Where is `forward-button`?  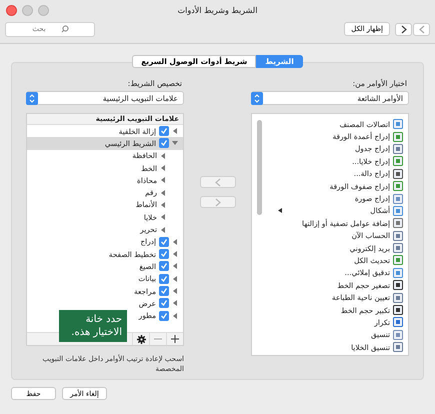 forward-button is located at coordinates (403, 29).